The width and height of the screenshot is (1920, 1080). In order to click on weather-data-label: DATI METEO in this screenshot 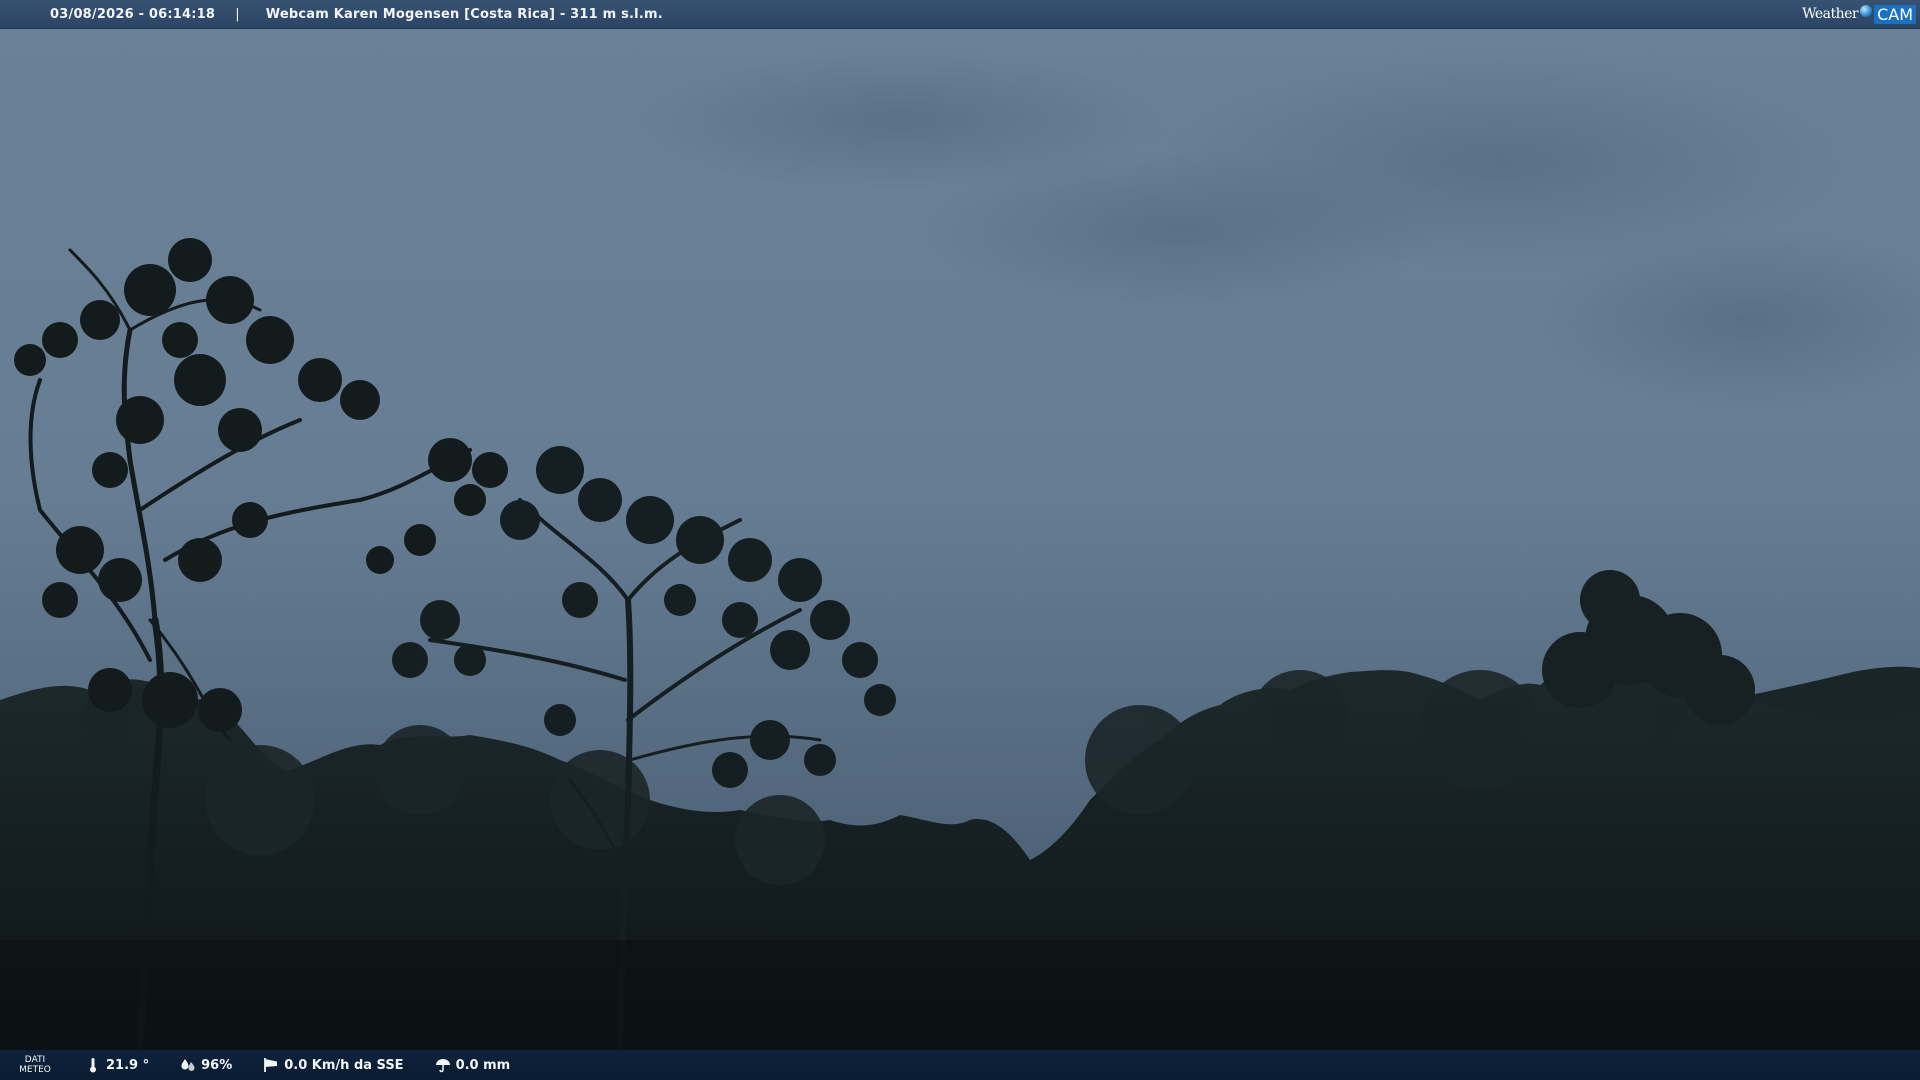, I will do `click(35, 1065)`.